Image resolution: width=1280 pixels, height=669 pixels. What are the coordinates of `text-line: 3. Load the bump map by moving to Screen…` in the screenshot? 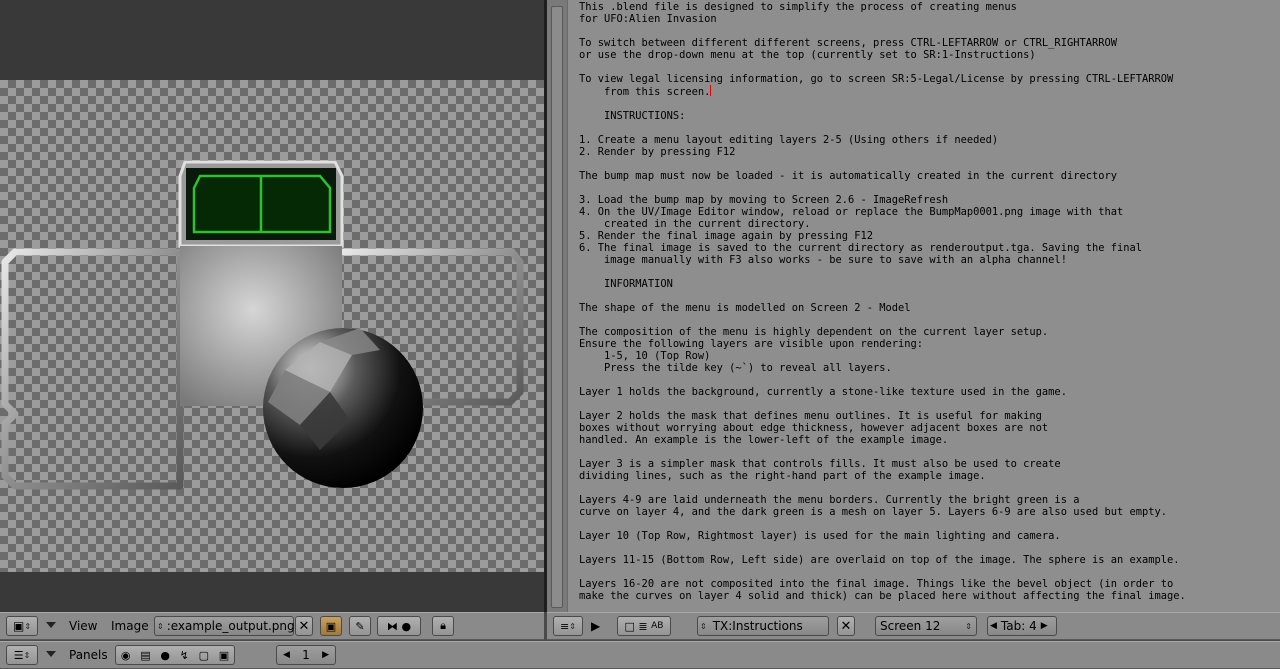 It's located at (763, 200).